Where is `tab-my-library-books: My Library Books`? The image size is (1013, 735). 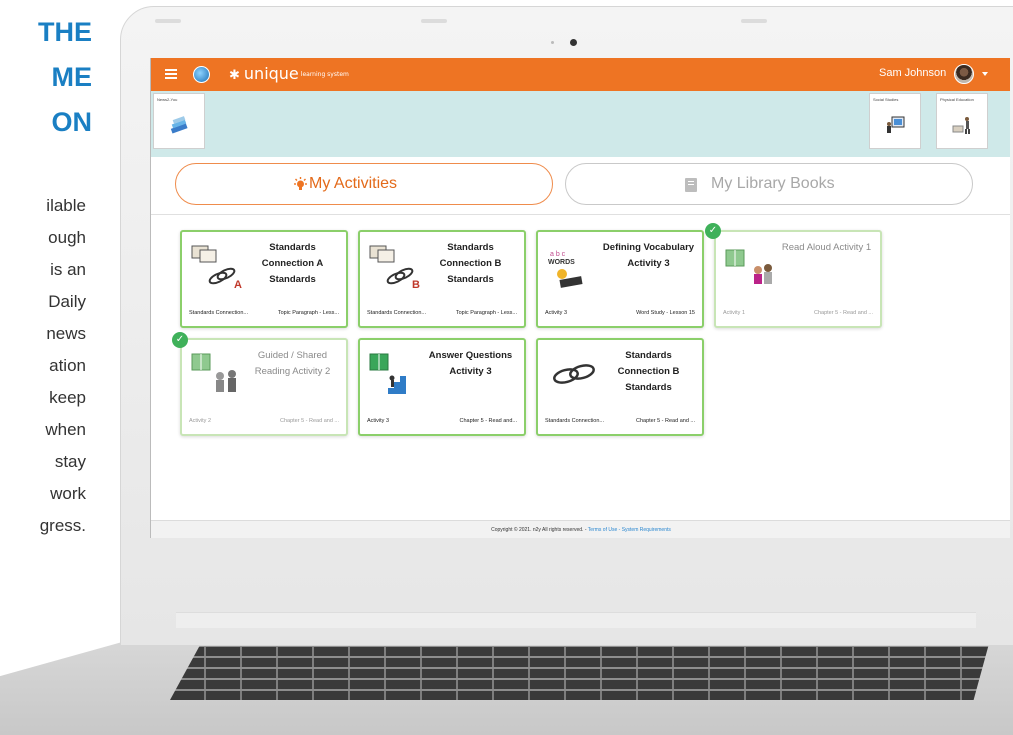 tab-my-library-books: My Library Books is located at coordinates (769, 184).